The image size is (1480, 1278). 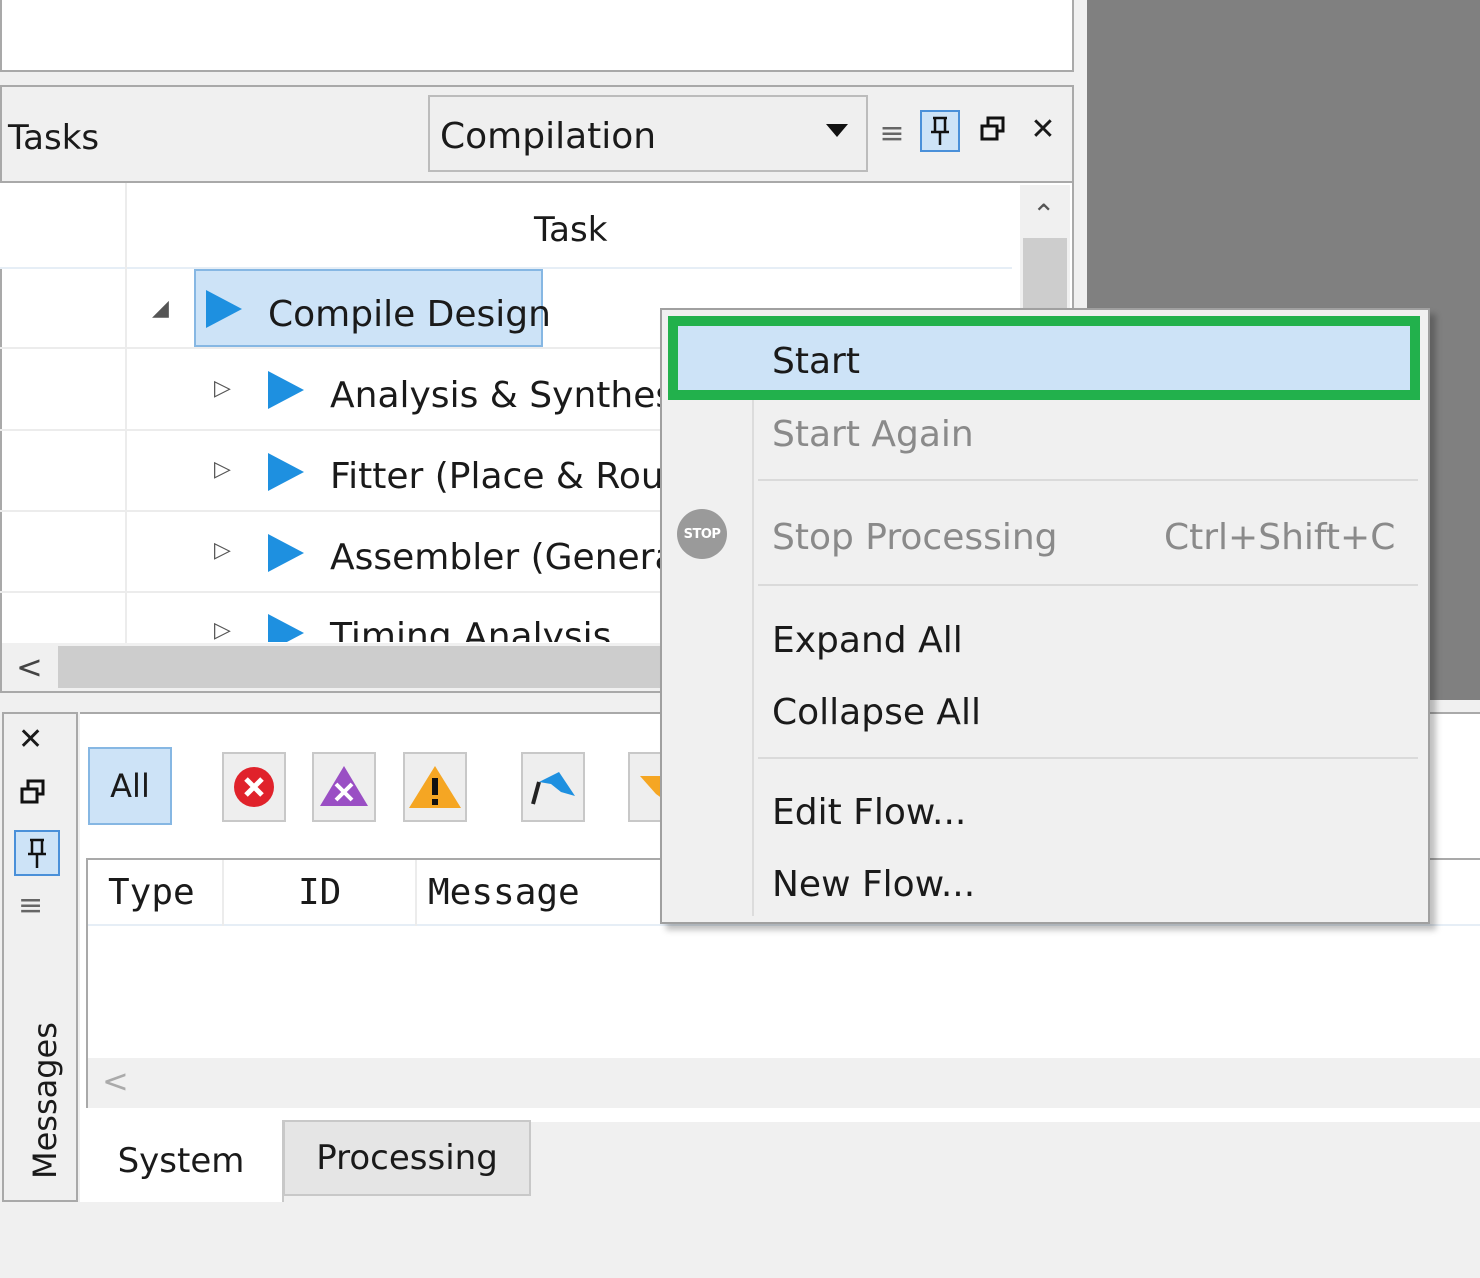 I want to click on critical-warning-filter-button, so click(x=344, y=787).